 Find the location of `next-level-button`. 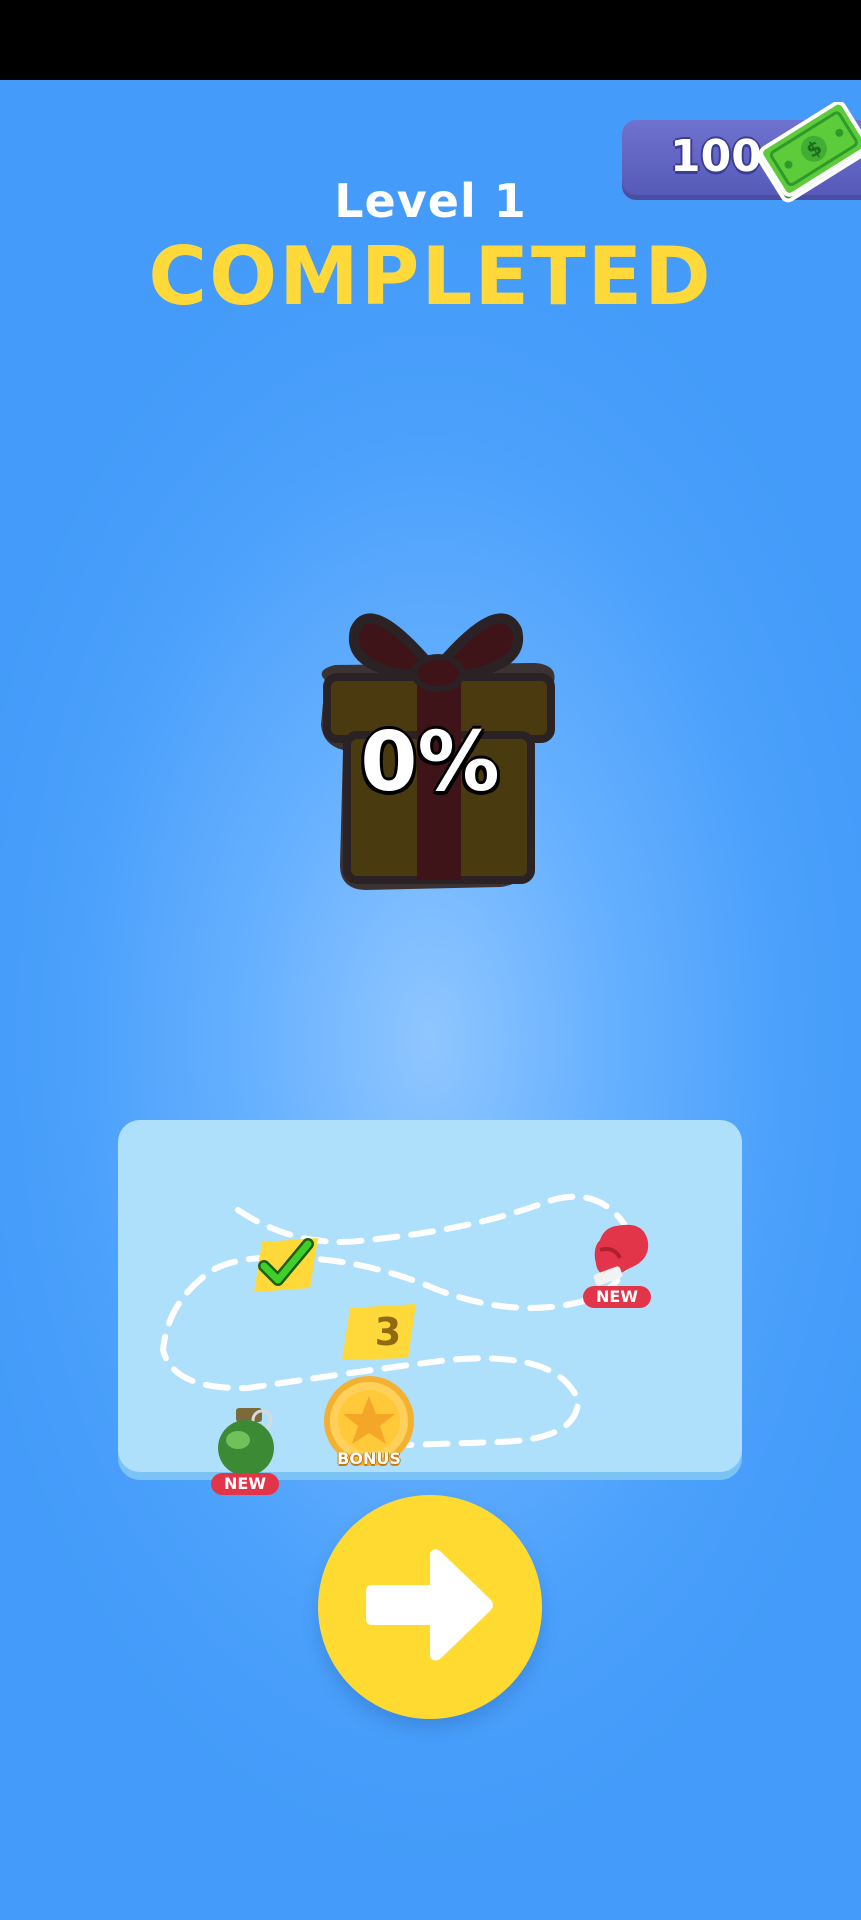

next-level-button is located at coordinates (430, 1607).